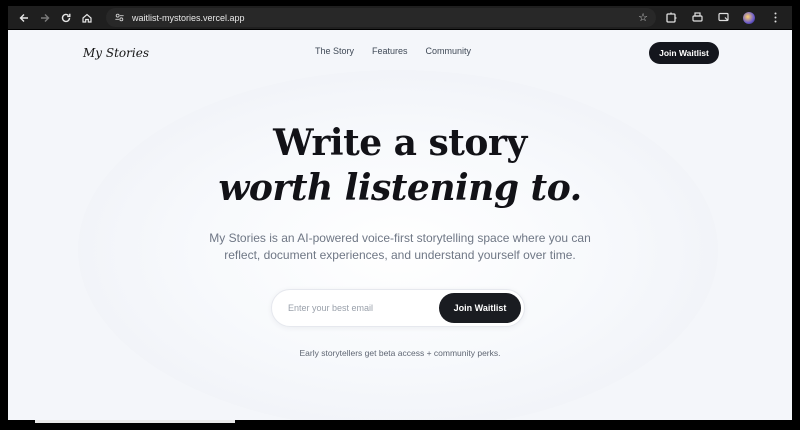  Describe the element at coordinates (723, 18) in the screenshot. I see `cast-icon` at that location.